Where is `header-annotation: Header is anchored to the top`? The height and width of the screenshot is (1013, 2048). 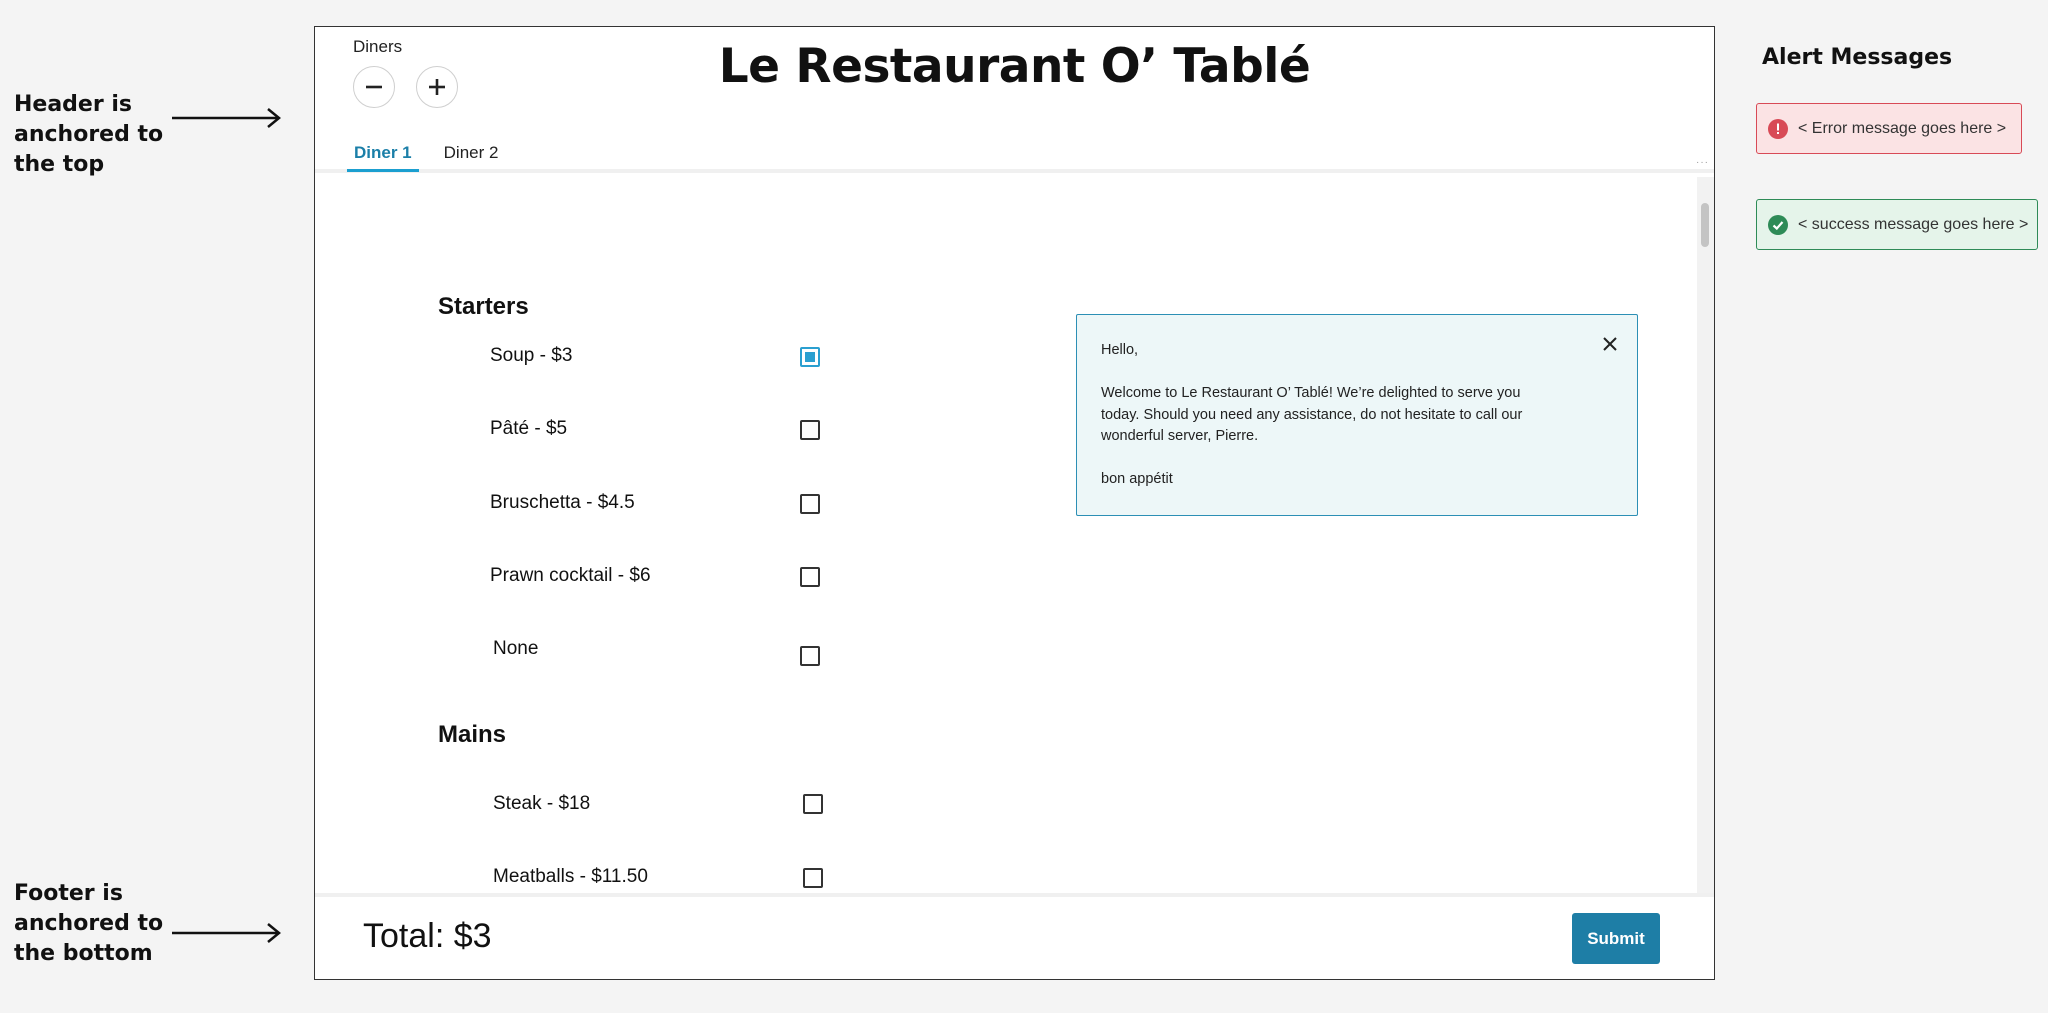
header-annotation: Header is anchored to the top is located at coordinates (88, 135).